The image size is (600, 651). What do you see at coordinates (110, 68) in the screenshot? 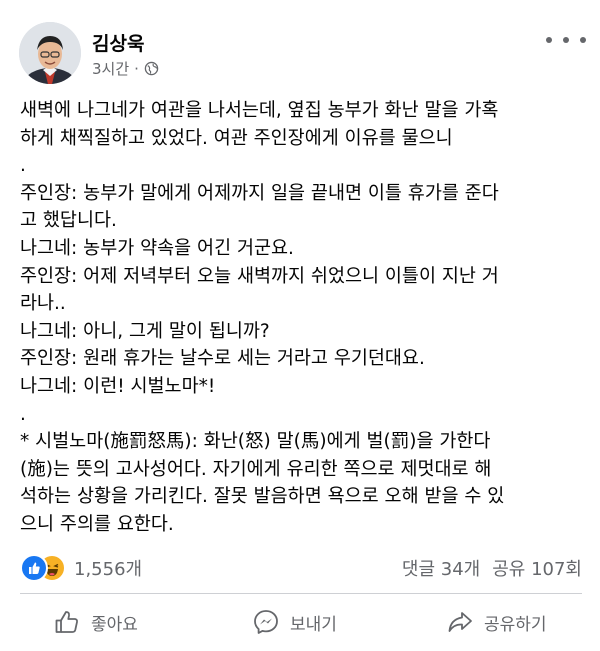
I see `post-time: 3시간` at bounding box center [110, 68].